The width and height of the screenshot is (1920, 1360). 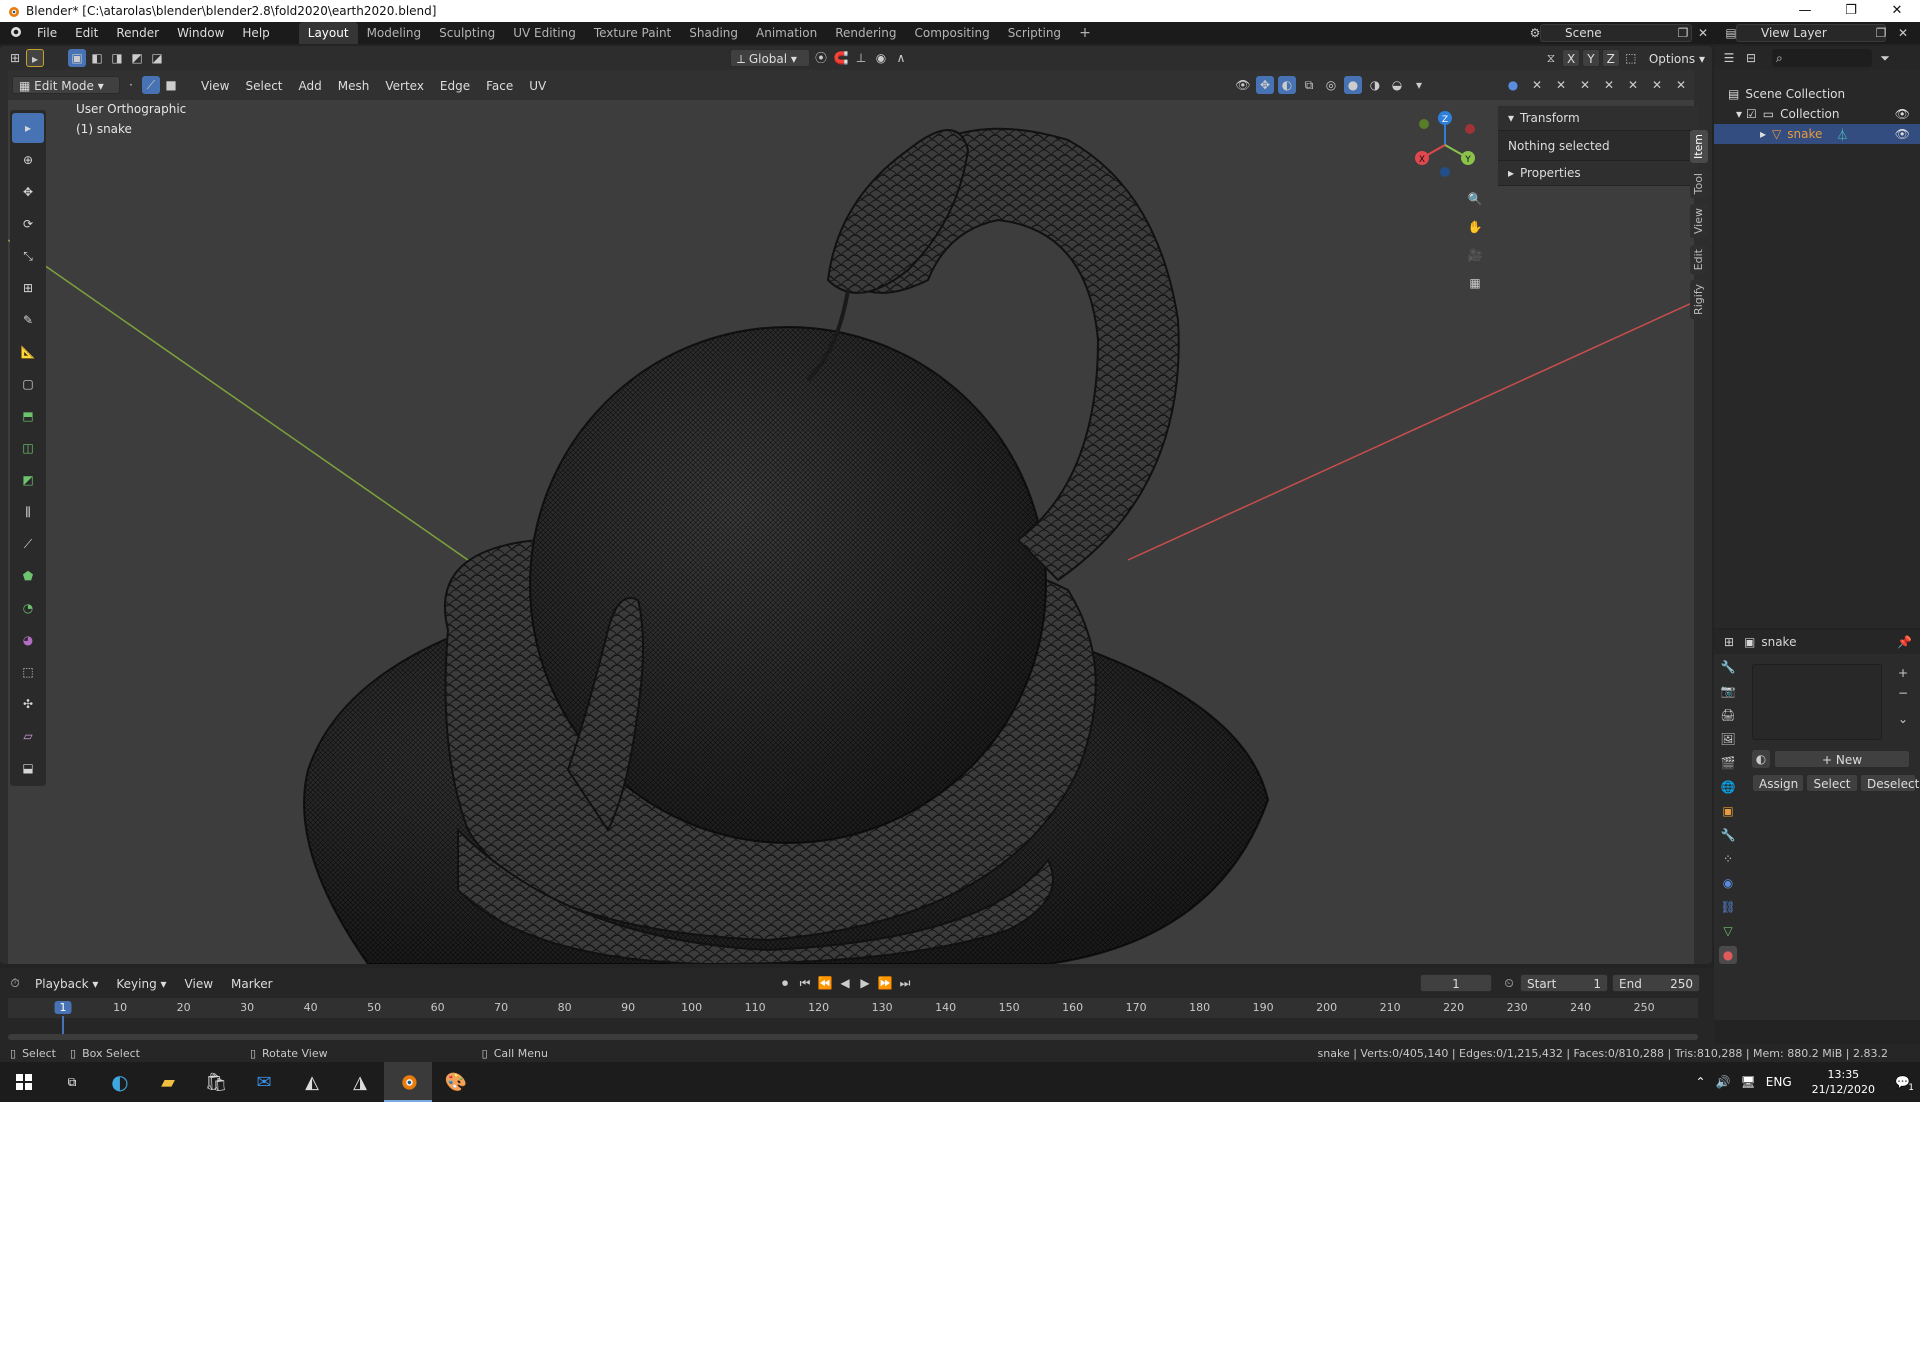 What do you see at coordinates (251, 983) in the screenshot?
I see `menu-marker: Marker` at bounding box center [251, 983].